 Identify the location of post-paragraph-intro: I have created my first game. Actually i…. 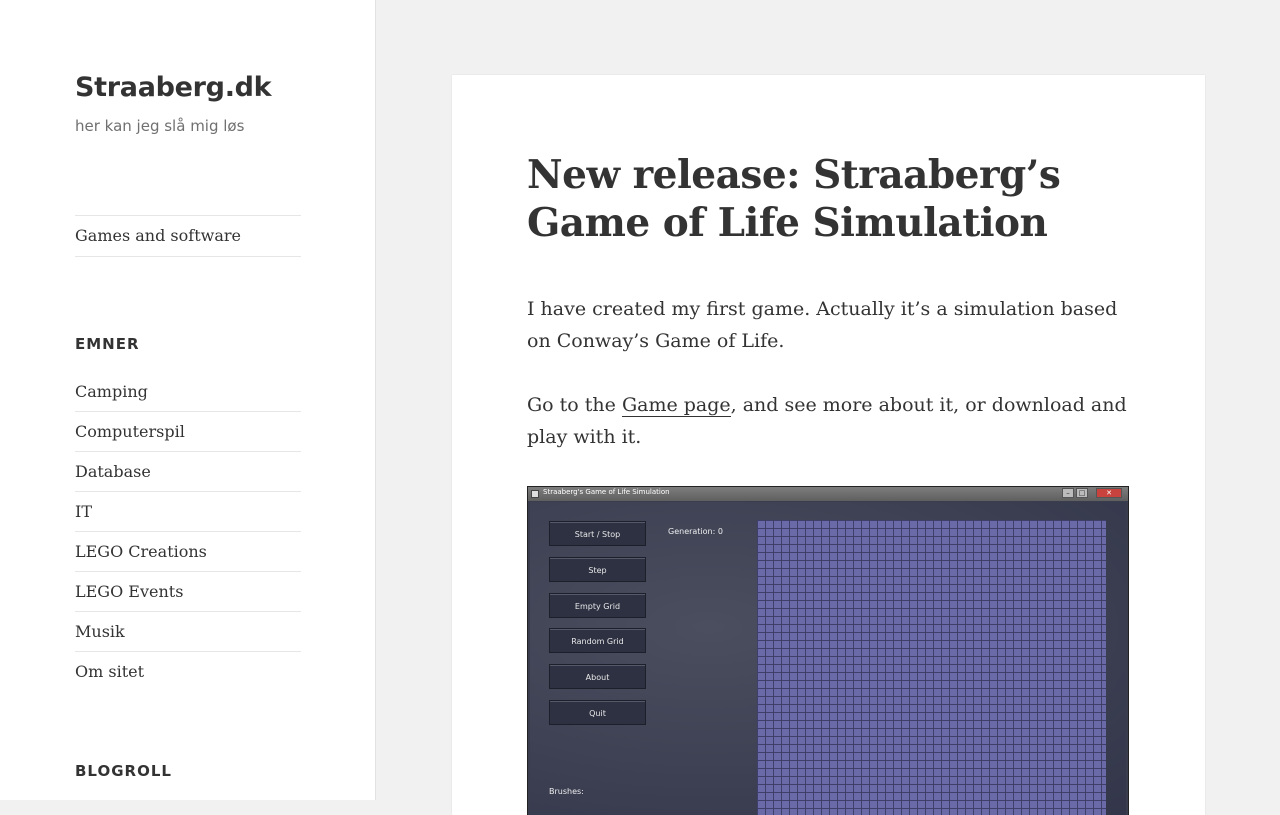
(822, 325).